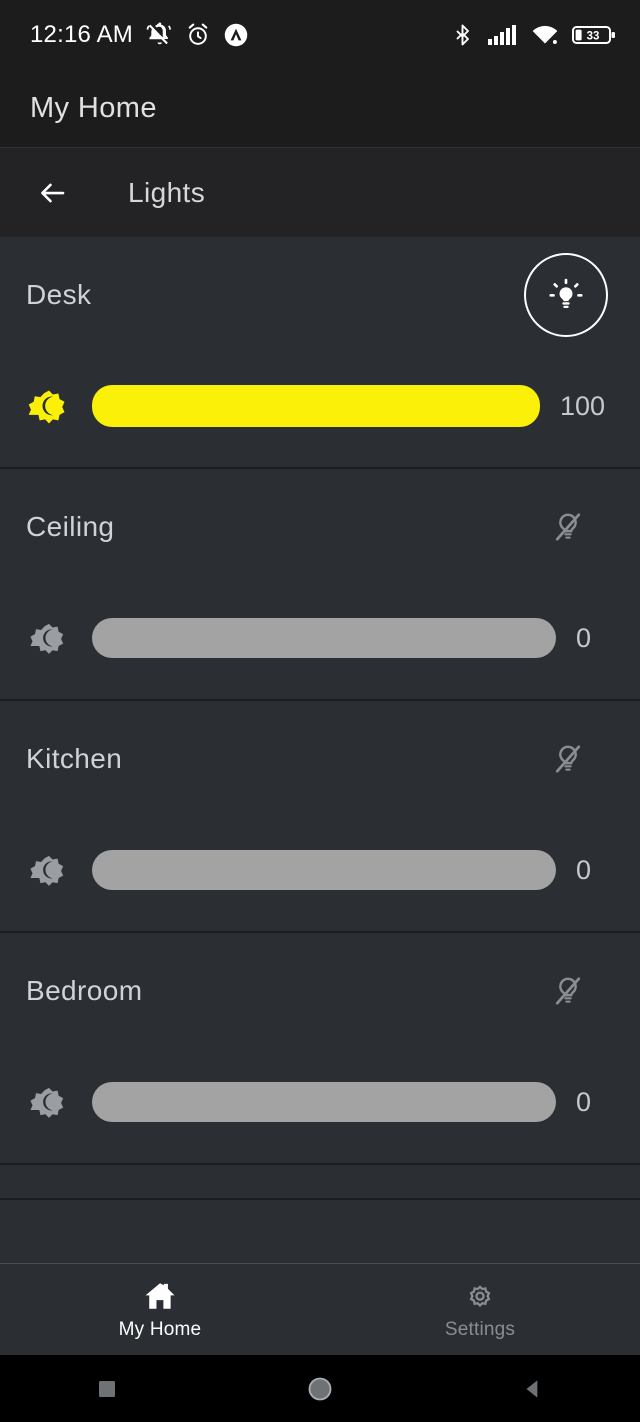  What do you see at coordinates (139, 35) in the screenshot?
I see `status-bar-left: 12:16 AM` at bounding box center [139, 35].